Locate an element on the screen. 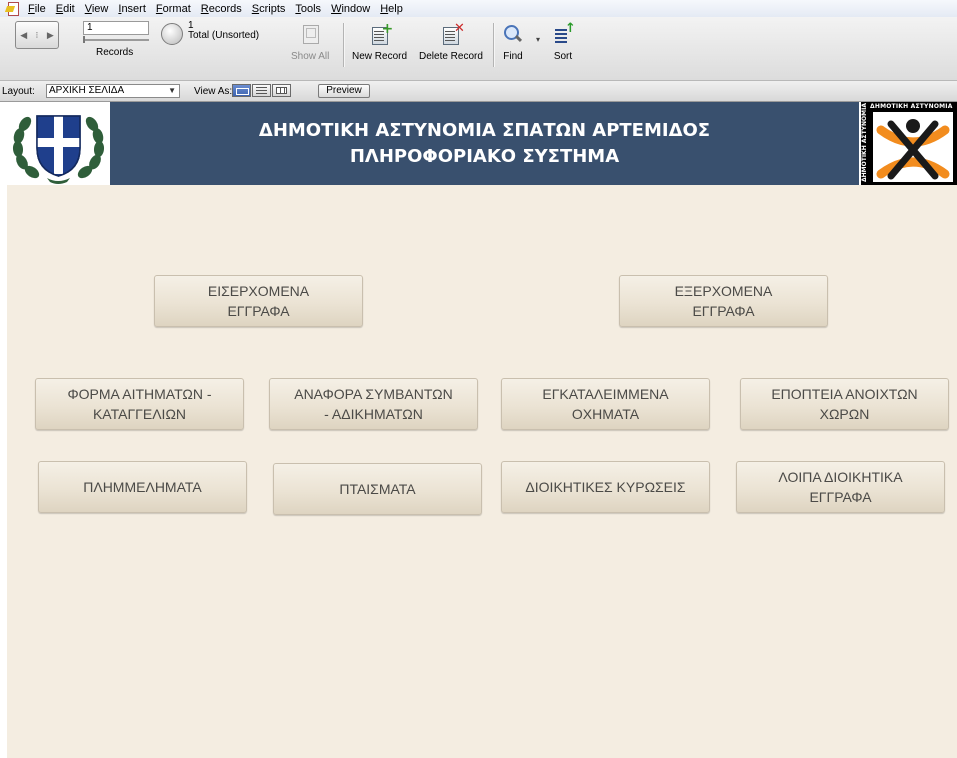 The width and height of the screenshot is (957, 758). sort-icon: ↑ is located at coordinates (564, 33).